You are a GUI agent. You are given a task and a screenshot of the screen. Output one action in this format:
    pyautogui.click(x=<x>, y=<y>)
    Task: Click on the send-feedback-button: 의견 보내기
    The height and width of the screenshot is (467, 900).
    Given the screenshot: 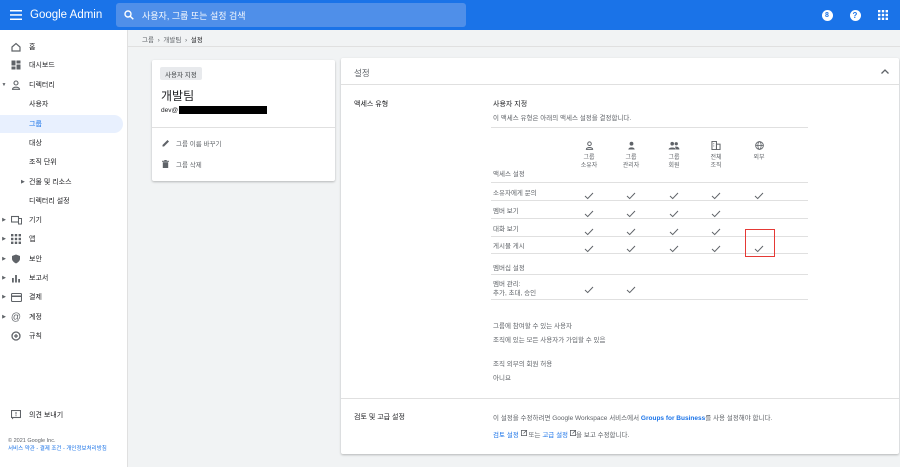 What is the action you would take?
    pyautogui.click(x=61, y=415)
    